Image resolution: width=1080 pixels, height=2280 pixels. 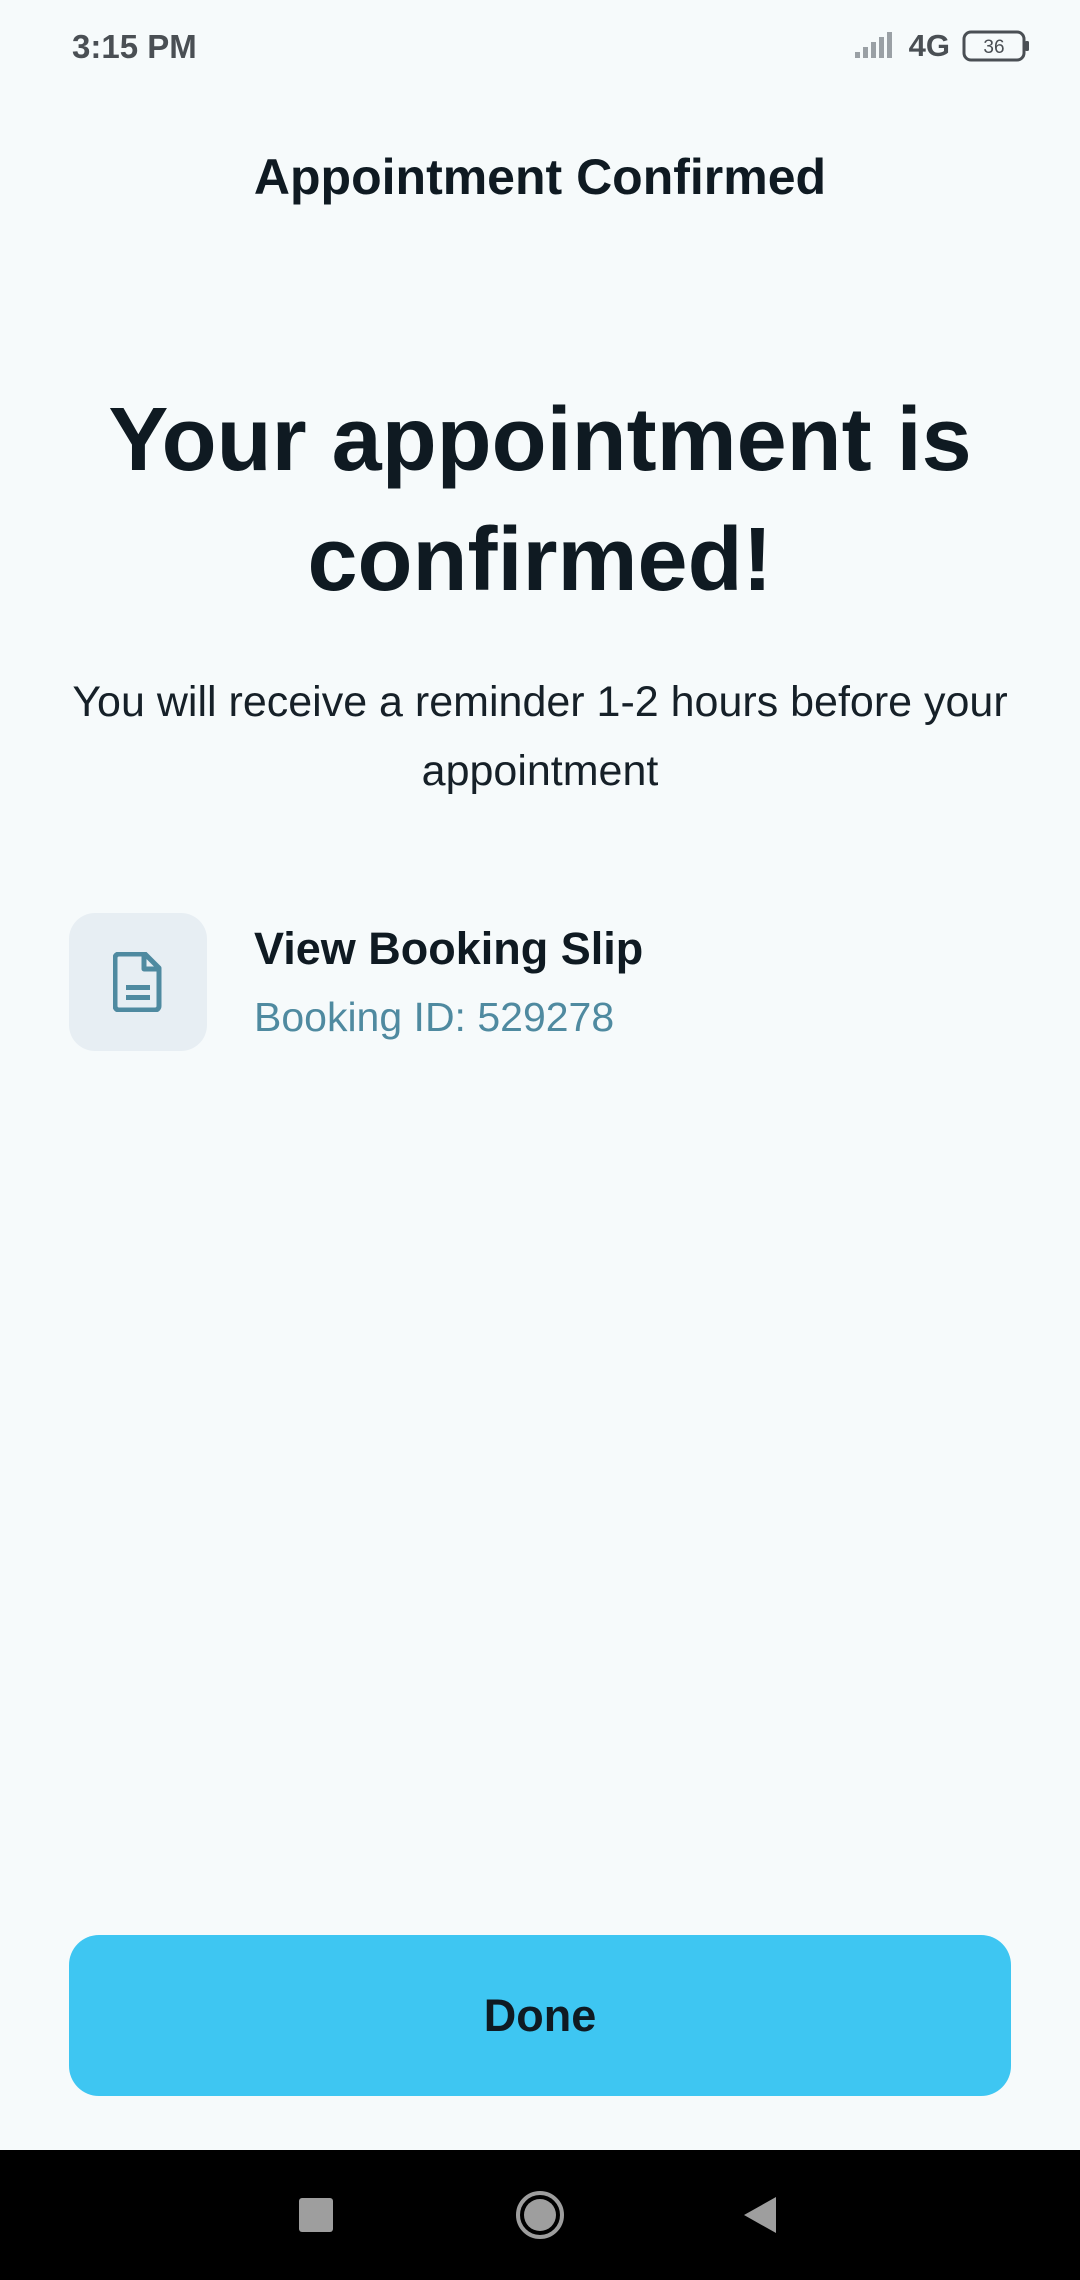 I want to click on booking-slip-icon-box, so click(x=138, y=982).